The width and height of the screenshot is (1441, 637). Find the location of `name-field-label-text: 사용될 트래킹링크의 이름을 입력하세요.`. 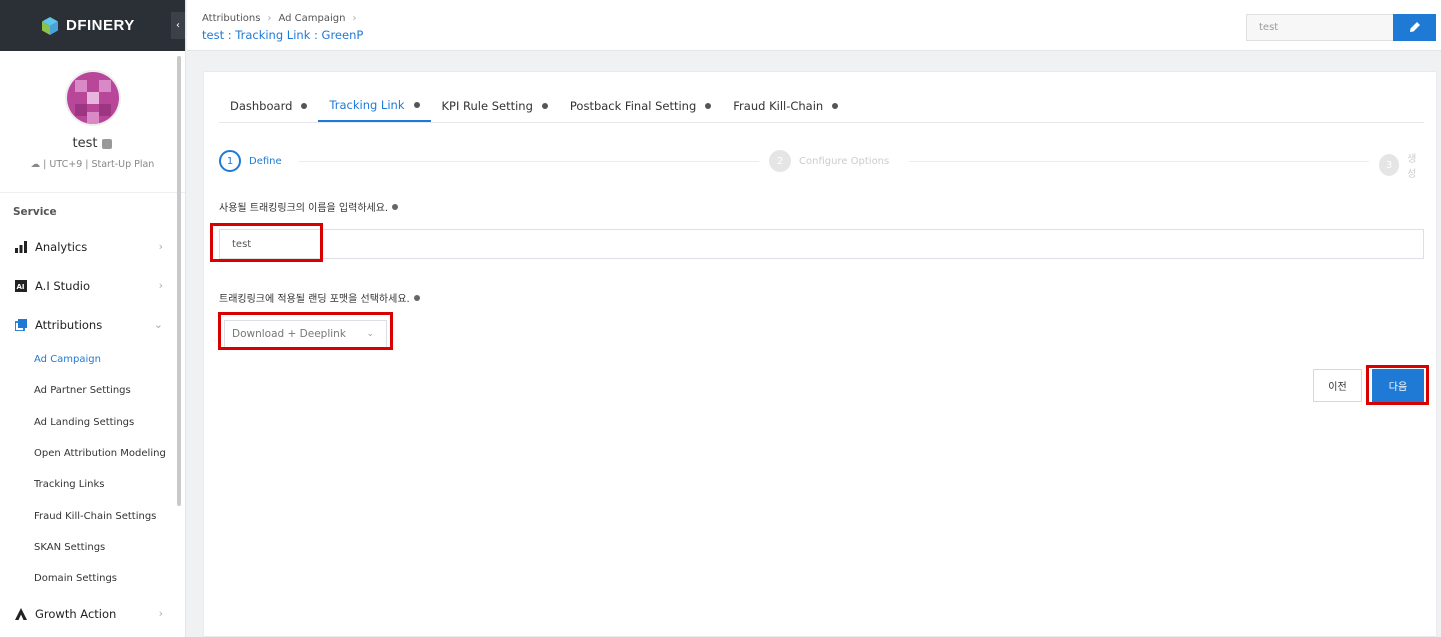

name-field-label-text: 사용될 트래킹링크의 이름을 입력하세요. is located at coordinates (304, 208).